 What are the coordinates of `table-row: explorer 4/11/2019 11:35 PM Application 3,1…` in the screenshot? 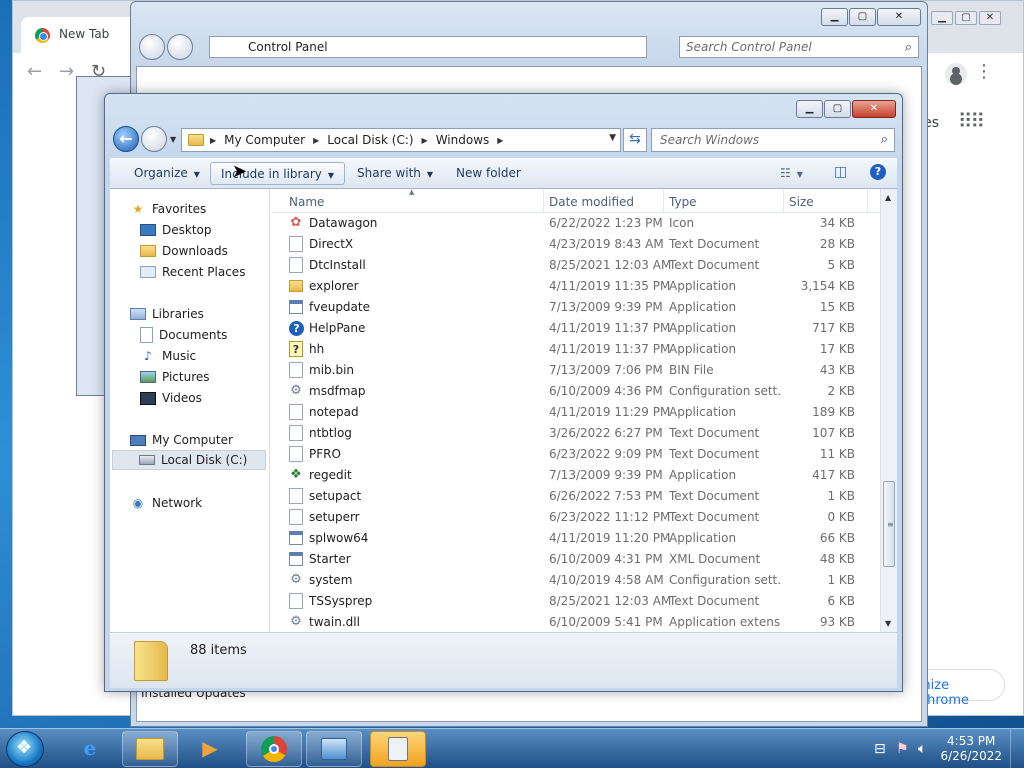 It's located at (576, 286).